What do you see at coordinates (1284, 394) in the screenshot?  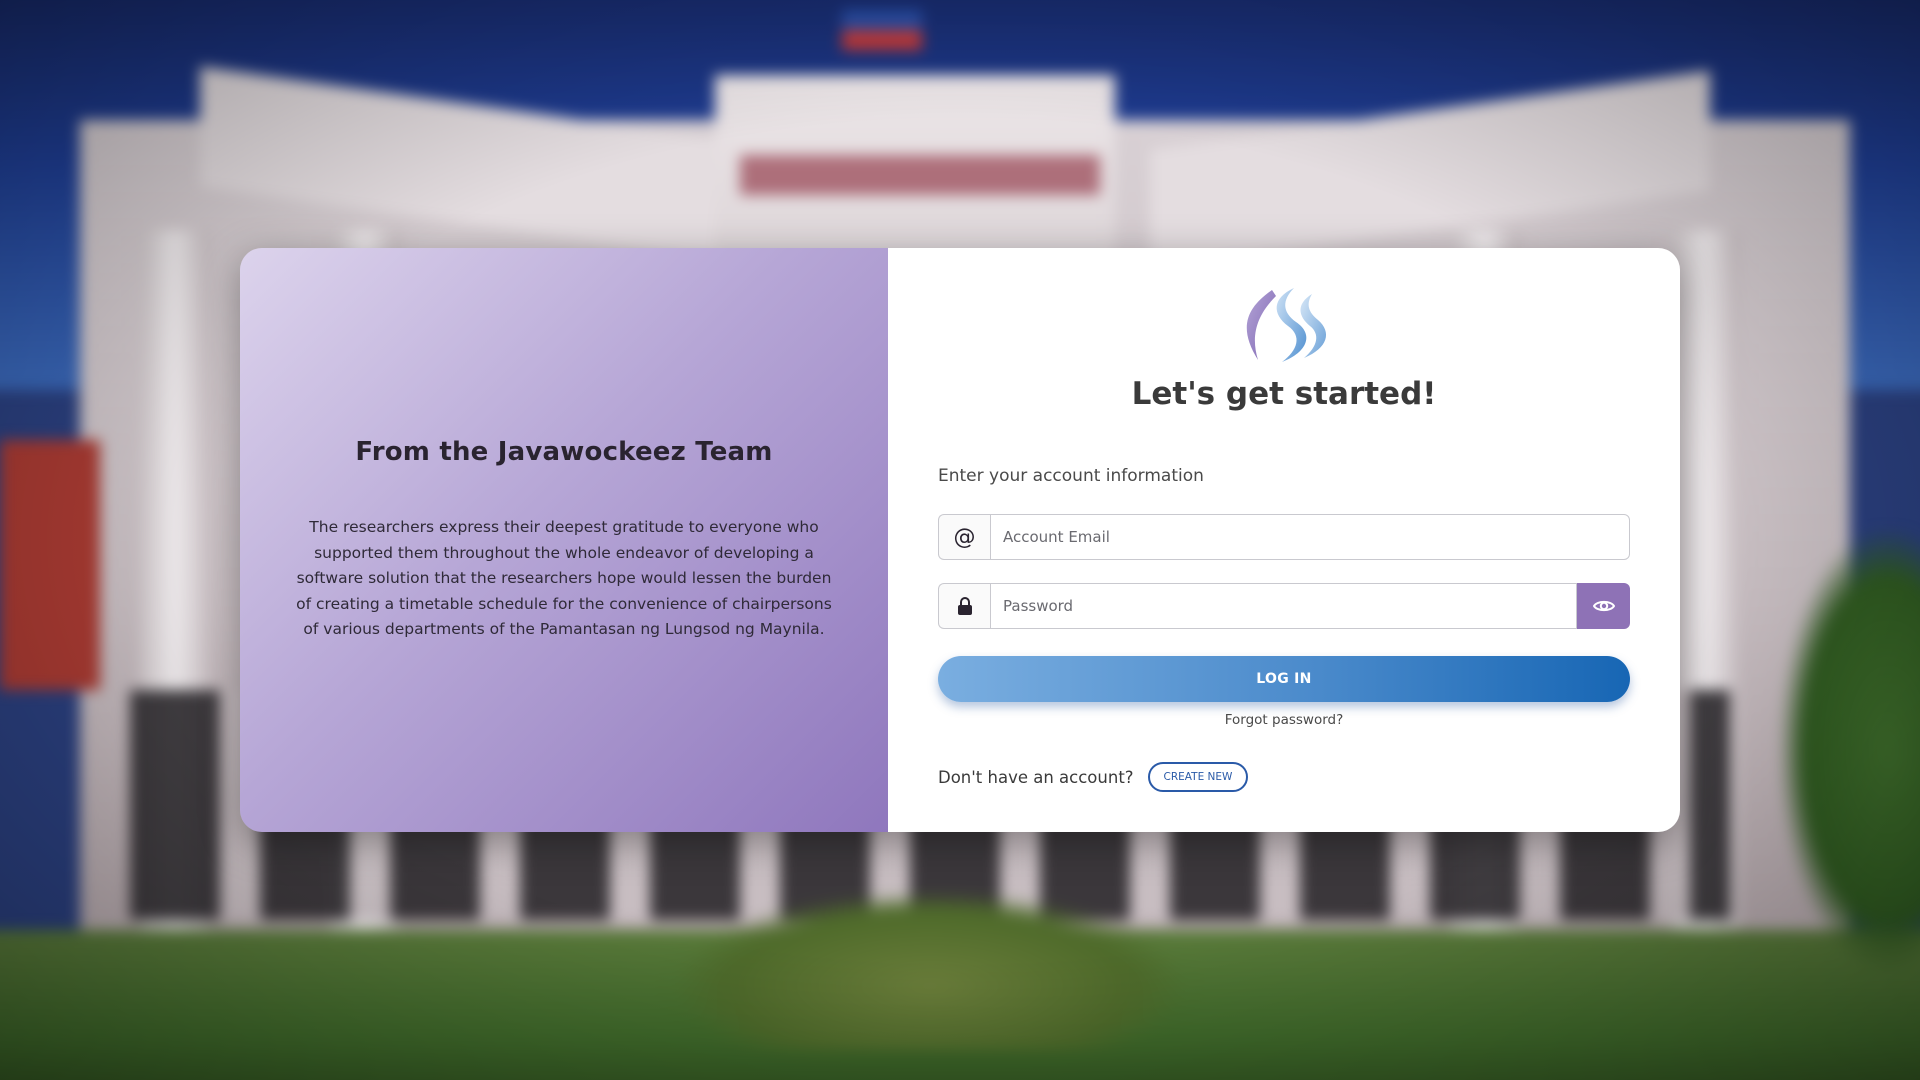 I see `login-heading: Let's get started!` at bounding box center [1284, 394].